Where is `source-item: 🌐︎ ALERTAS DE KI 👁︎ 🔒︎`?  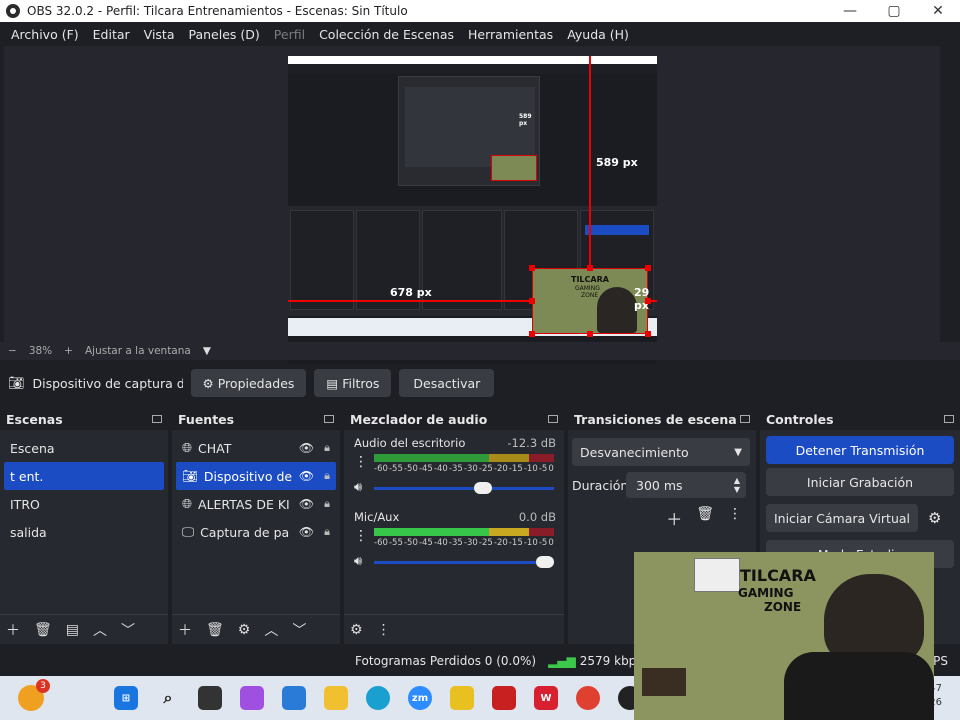 source-item: 🌐︎ ALERTAS DE KI 👁︎ 🔒︎ is located at coordinates (256, 504).